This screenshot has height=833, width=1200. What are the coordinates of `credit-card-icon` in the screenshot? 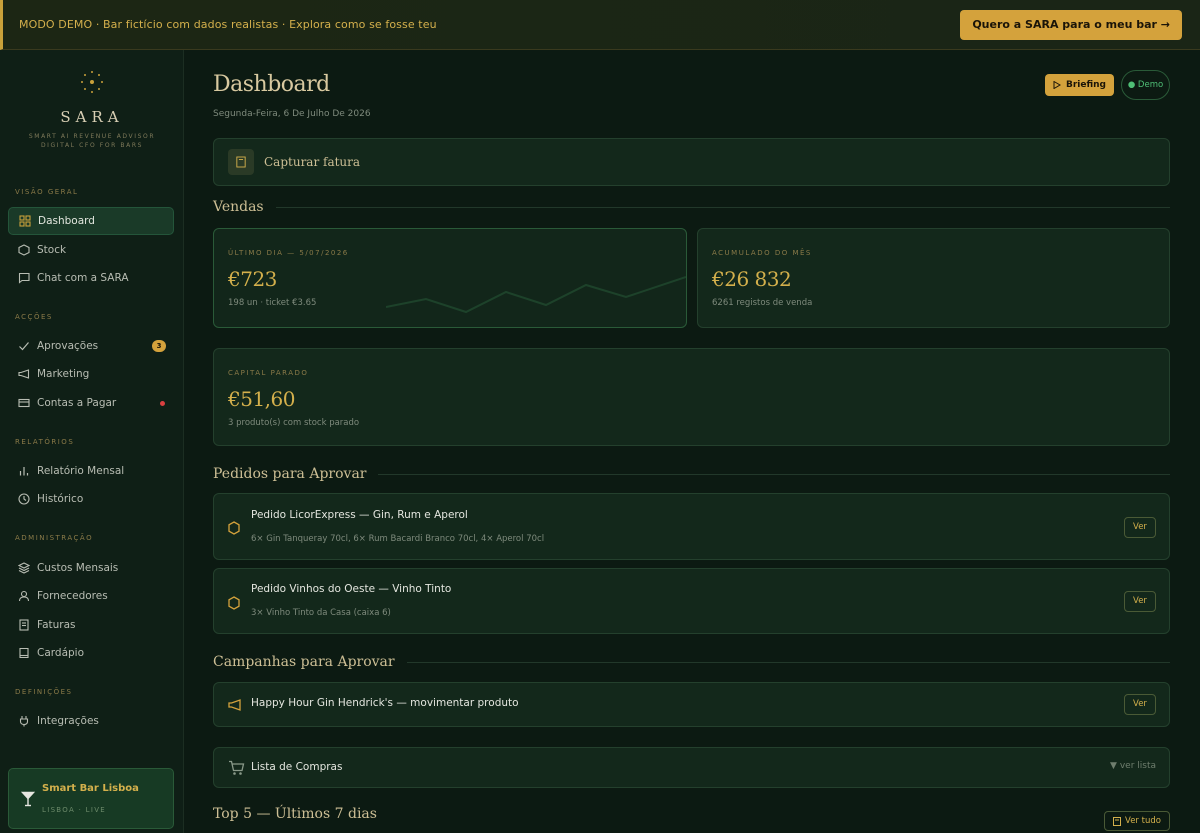 It's located at (24, 403).